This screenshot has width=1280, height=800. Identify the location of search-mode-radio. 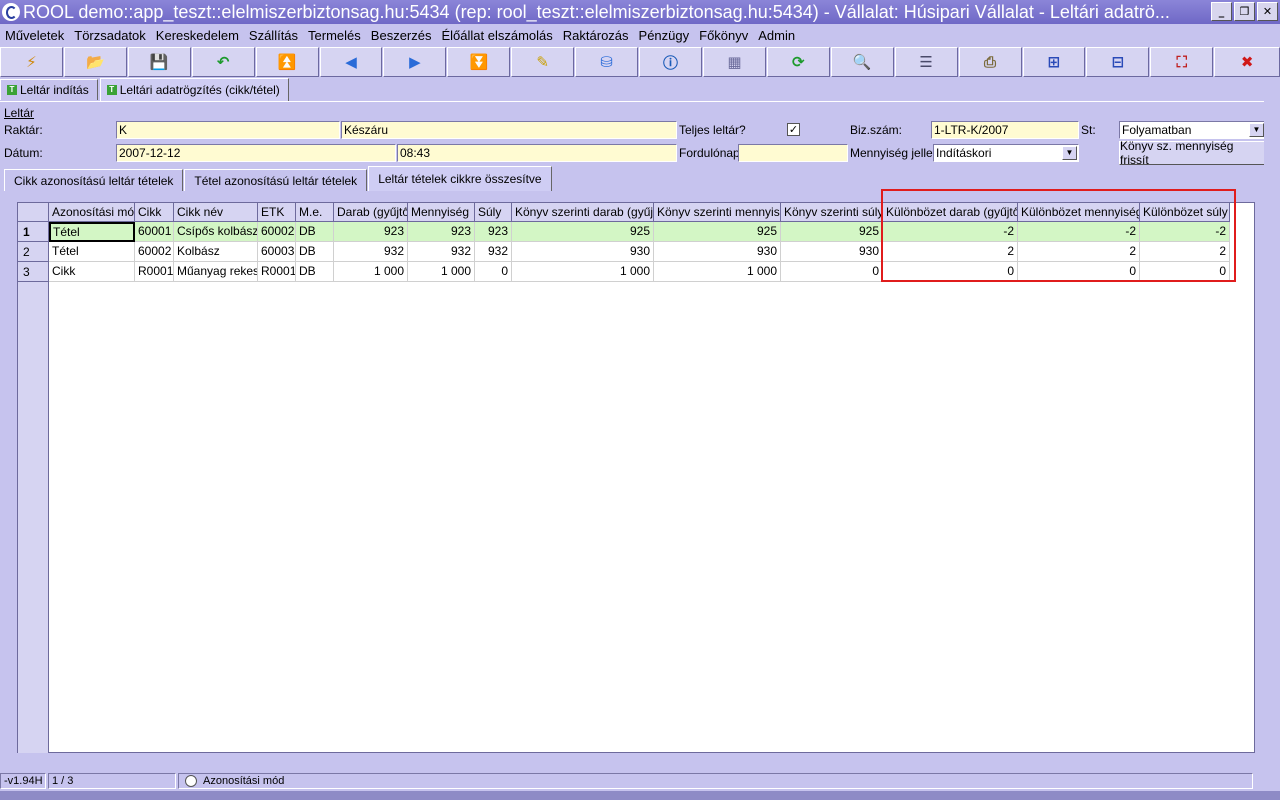
(191, 781).